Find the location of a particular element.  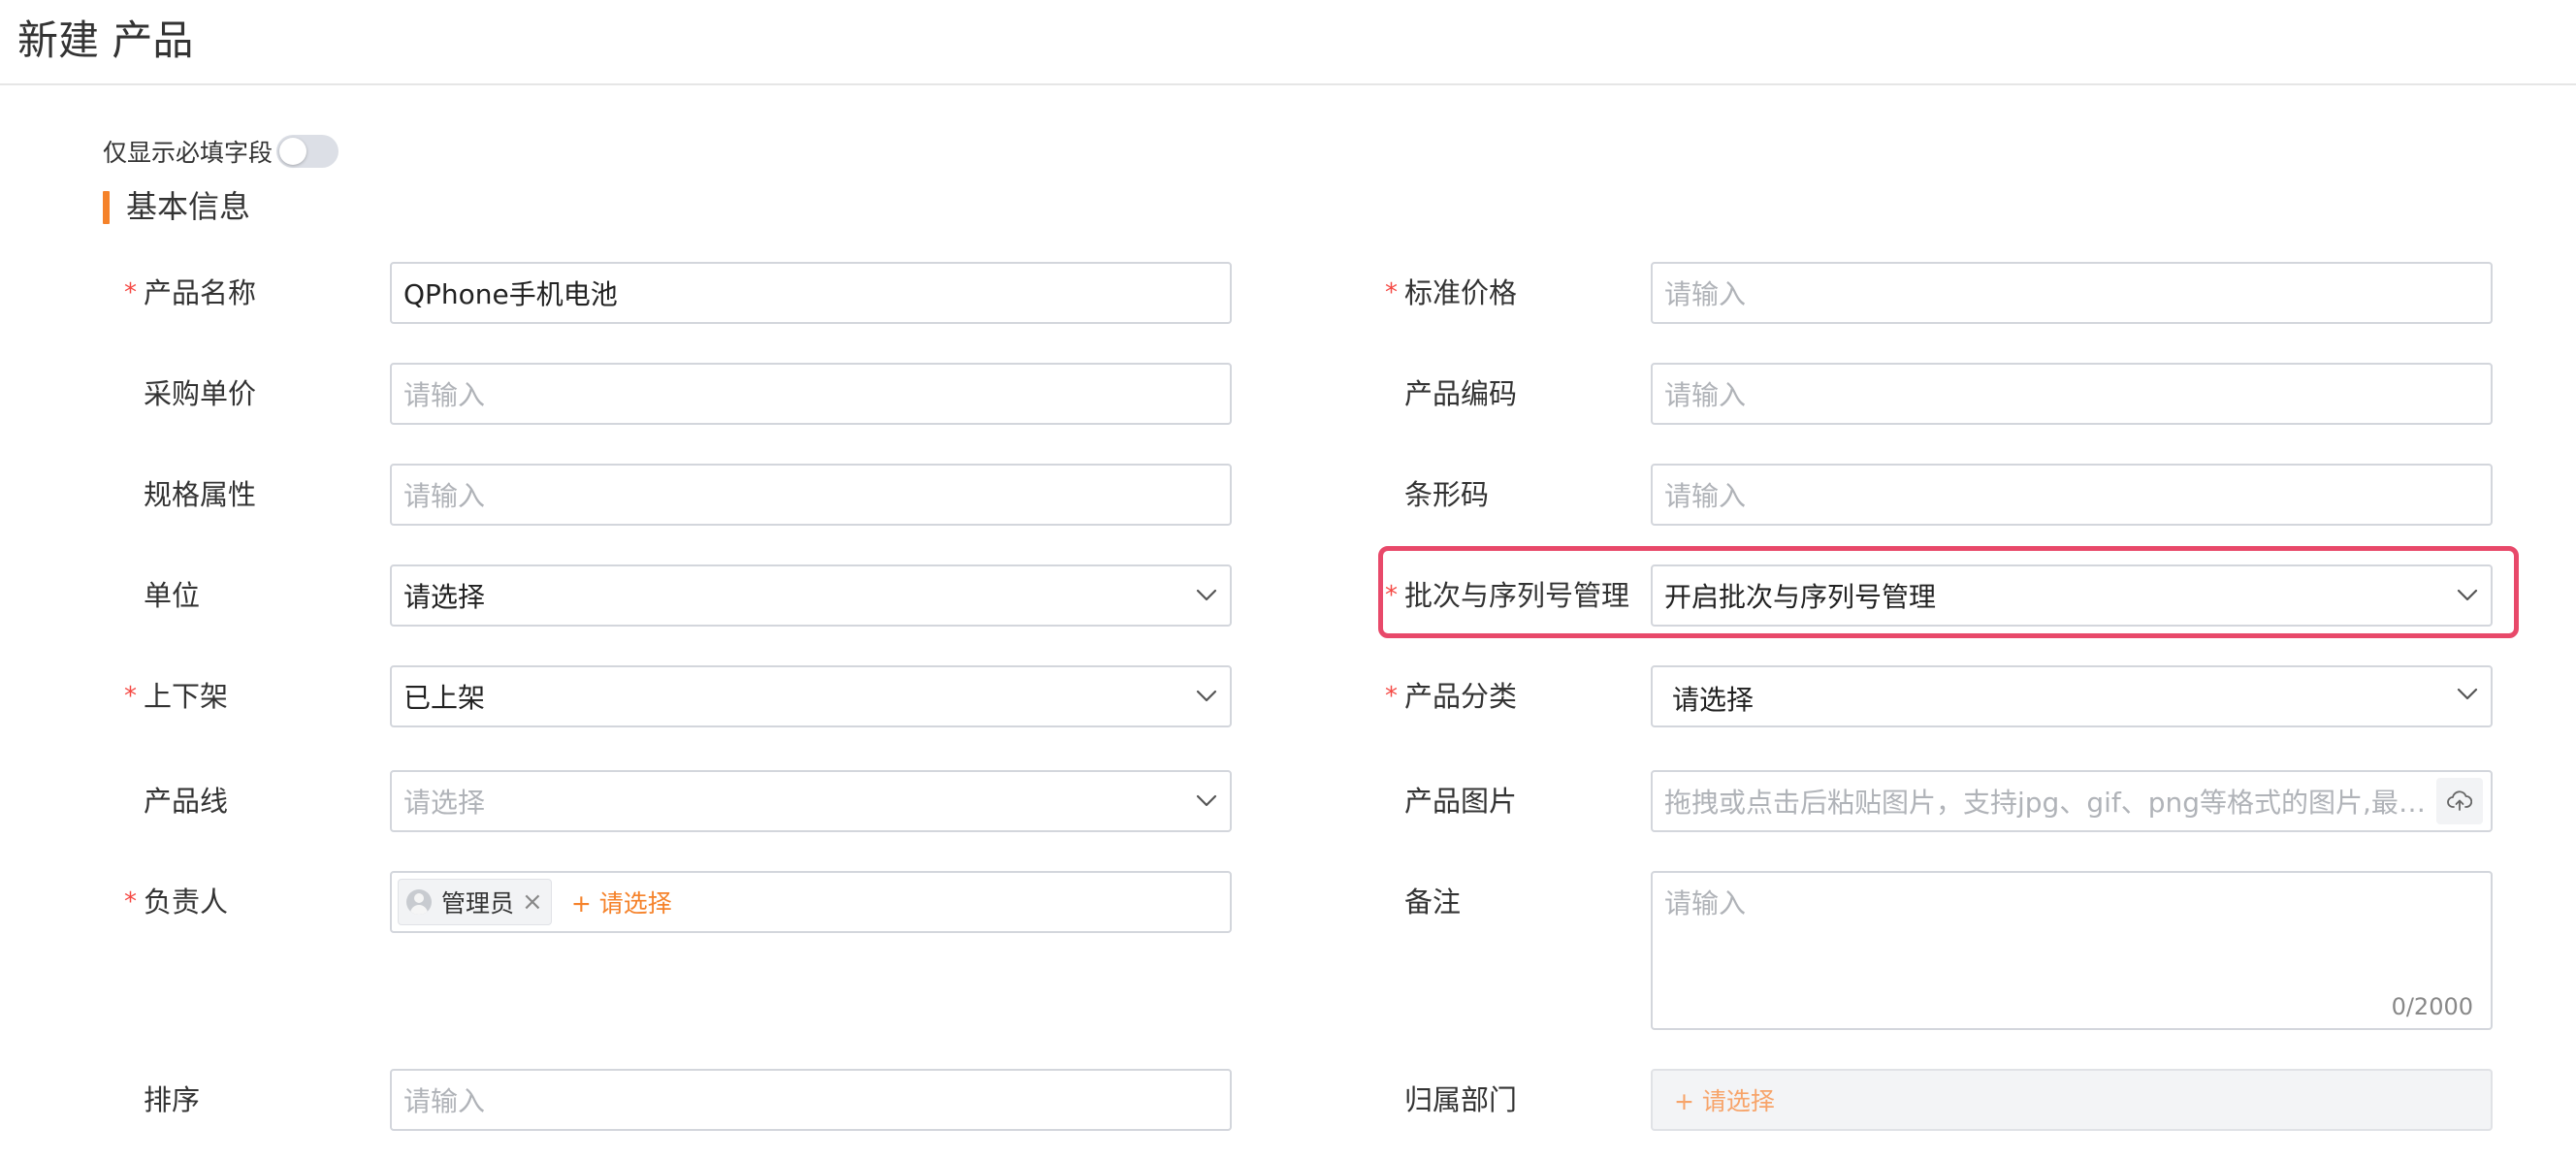

product-image-label: 产品图片 is located at coordinates (1461, 801).